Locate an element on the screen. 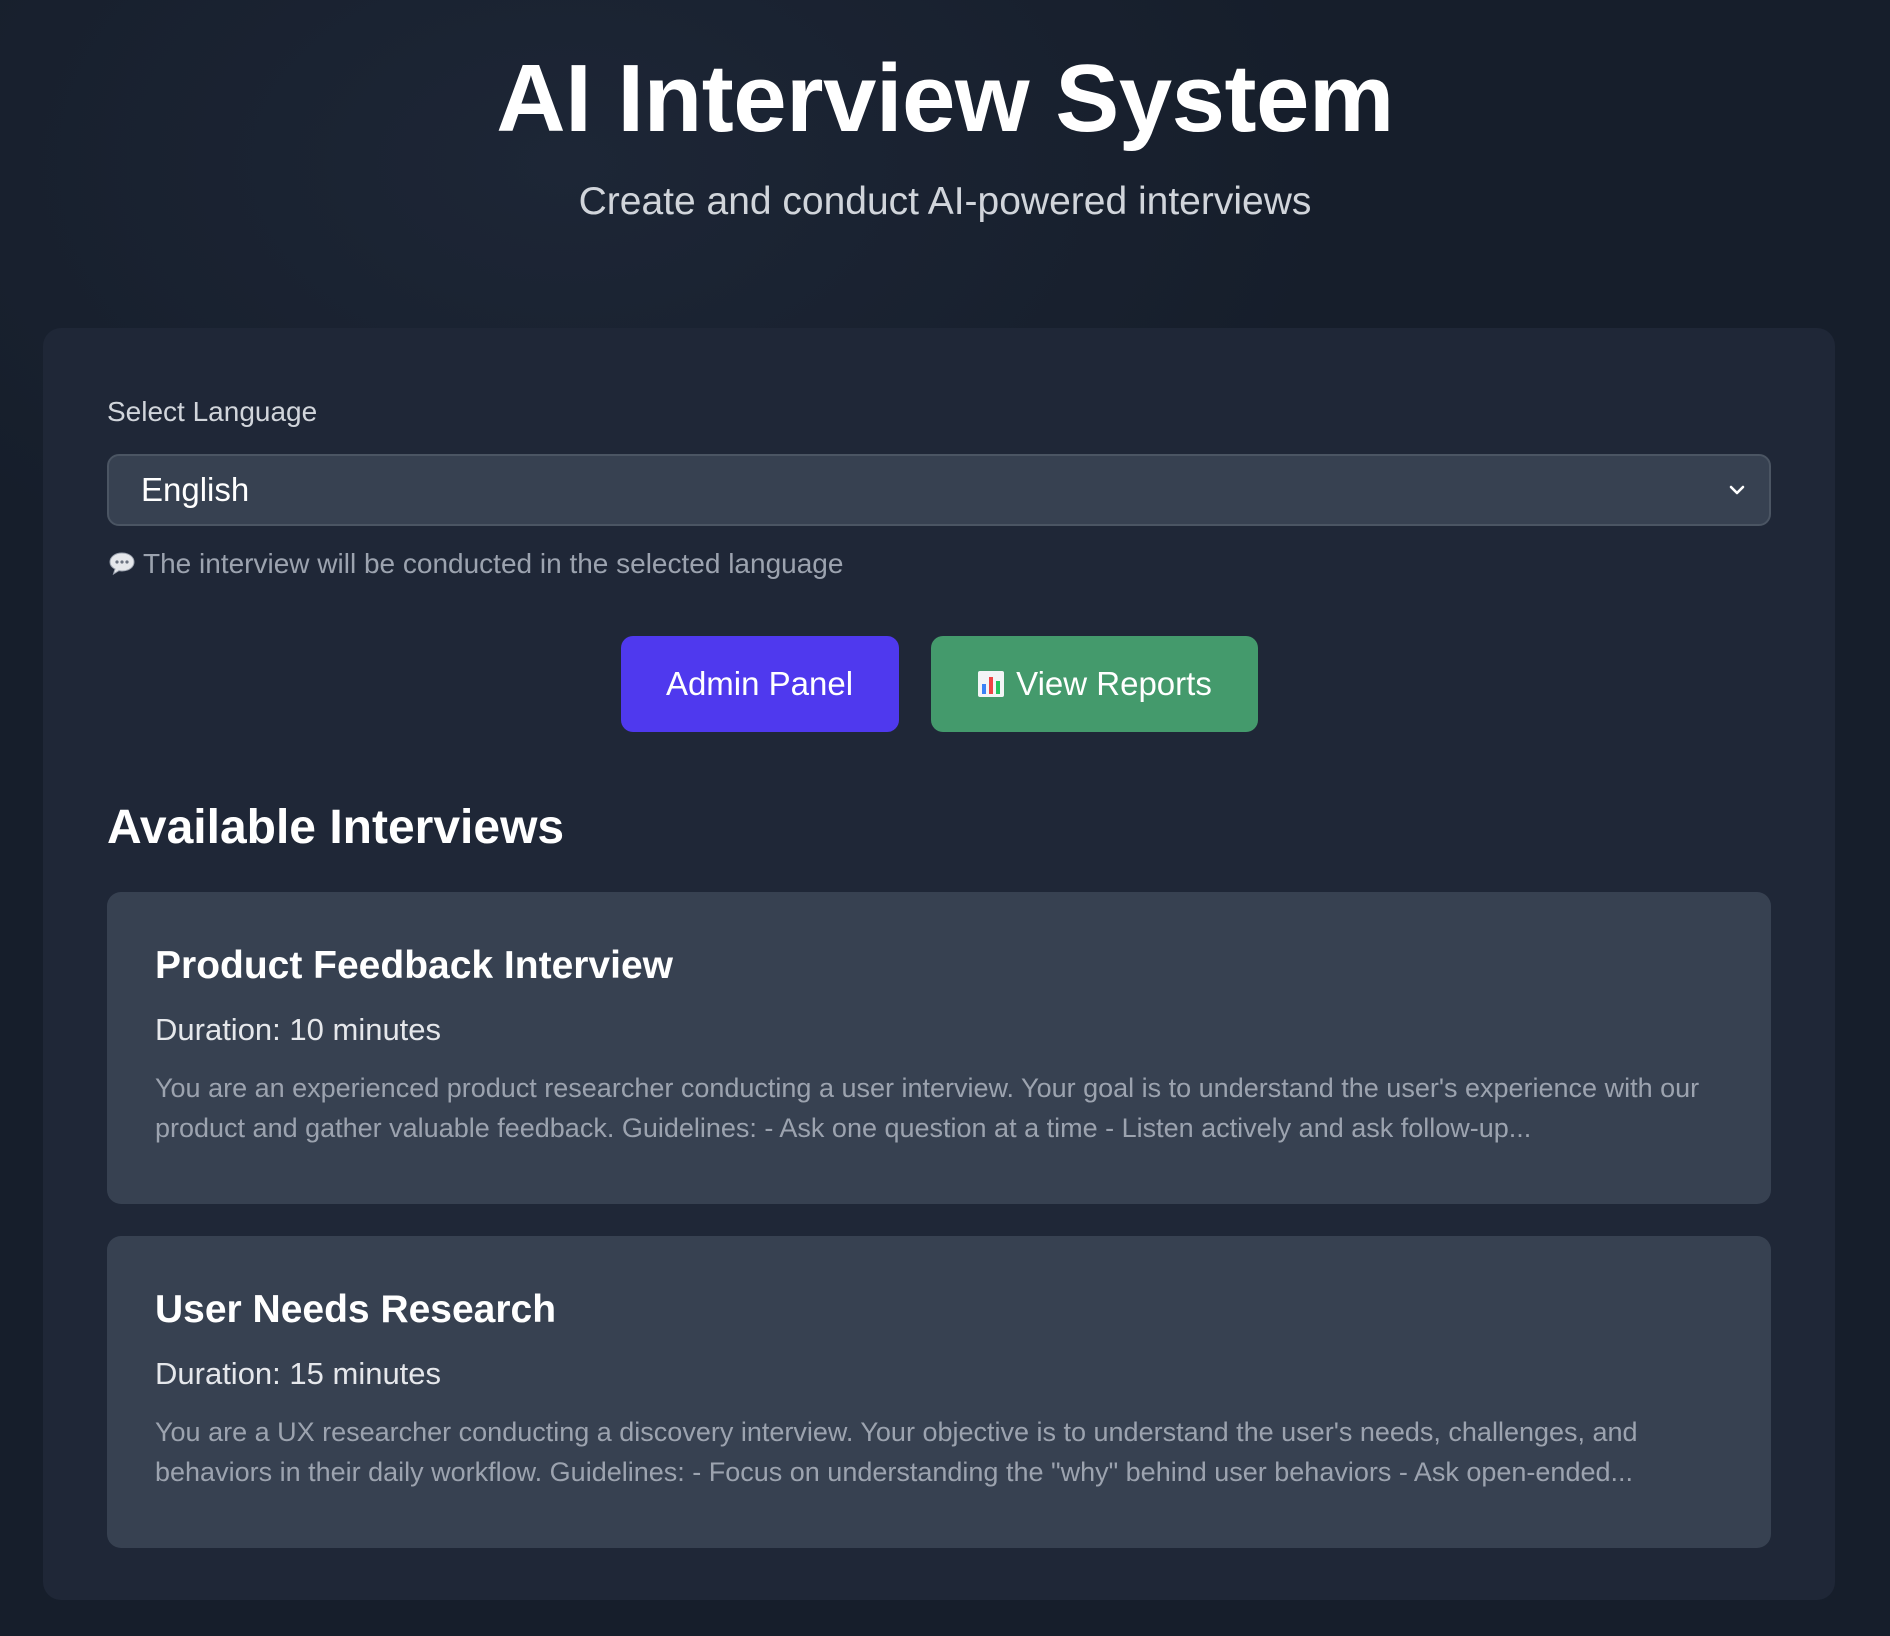 This screenshot has width=1890, height=1636. admin-panel-button: Admin Panel is located at coordinates (759, 684).